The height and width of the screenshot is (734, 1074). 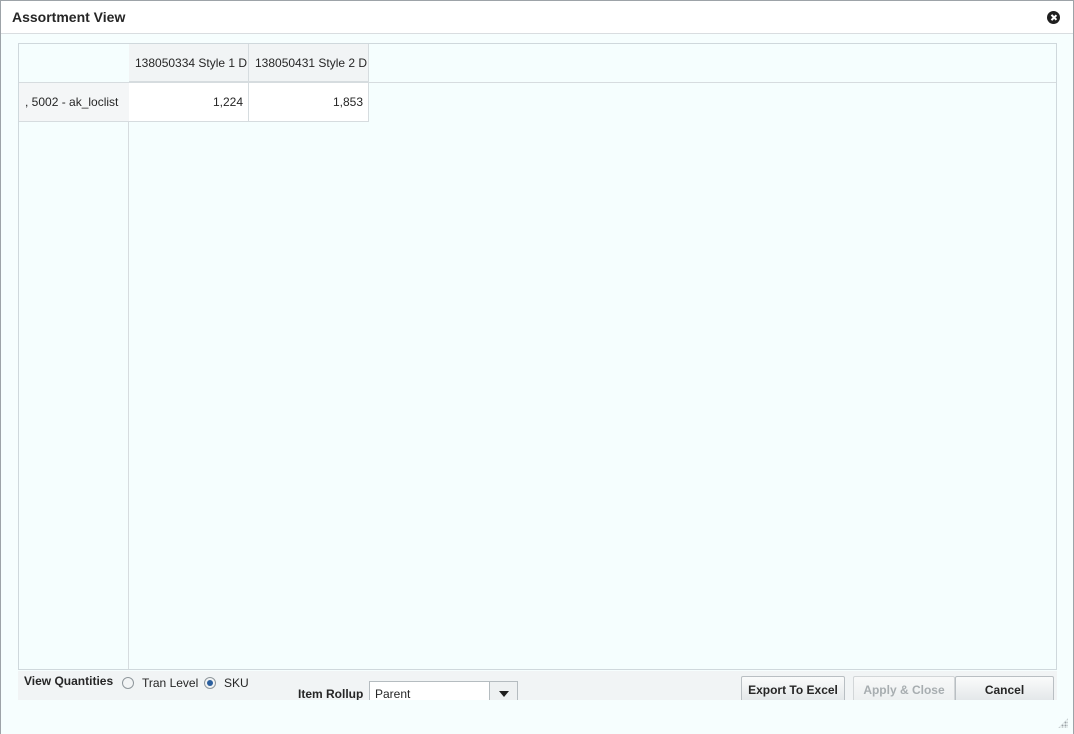 What do you see at coordinates (189, 63) in the screenshot?
I see `column-header-style-1: 138050334 Style 1 D` at bounding box center [189, 63].